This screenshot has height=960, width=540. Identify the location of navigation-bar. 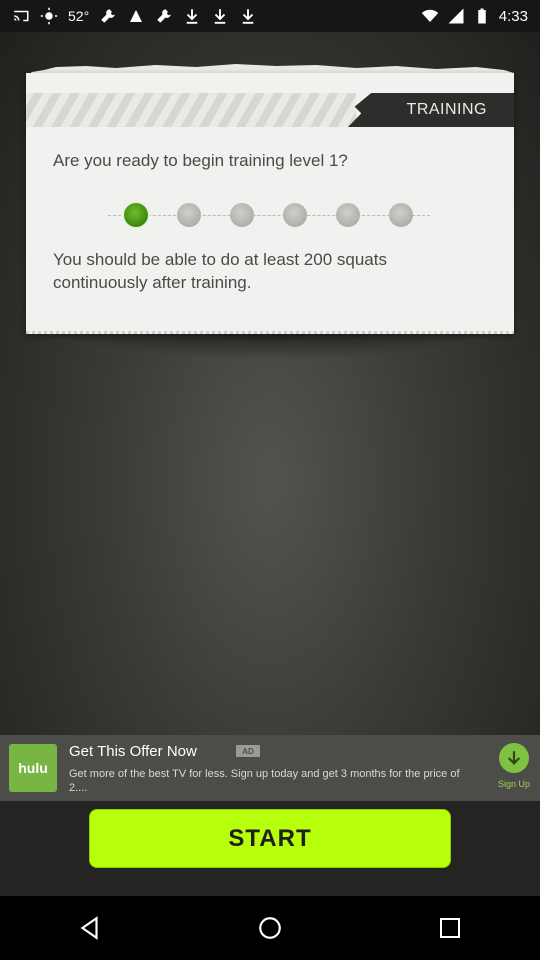
(270, 928).